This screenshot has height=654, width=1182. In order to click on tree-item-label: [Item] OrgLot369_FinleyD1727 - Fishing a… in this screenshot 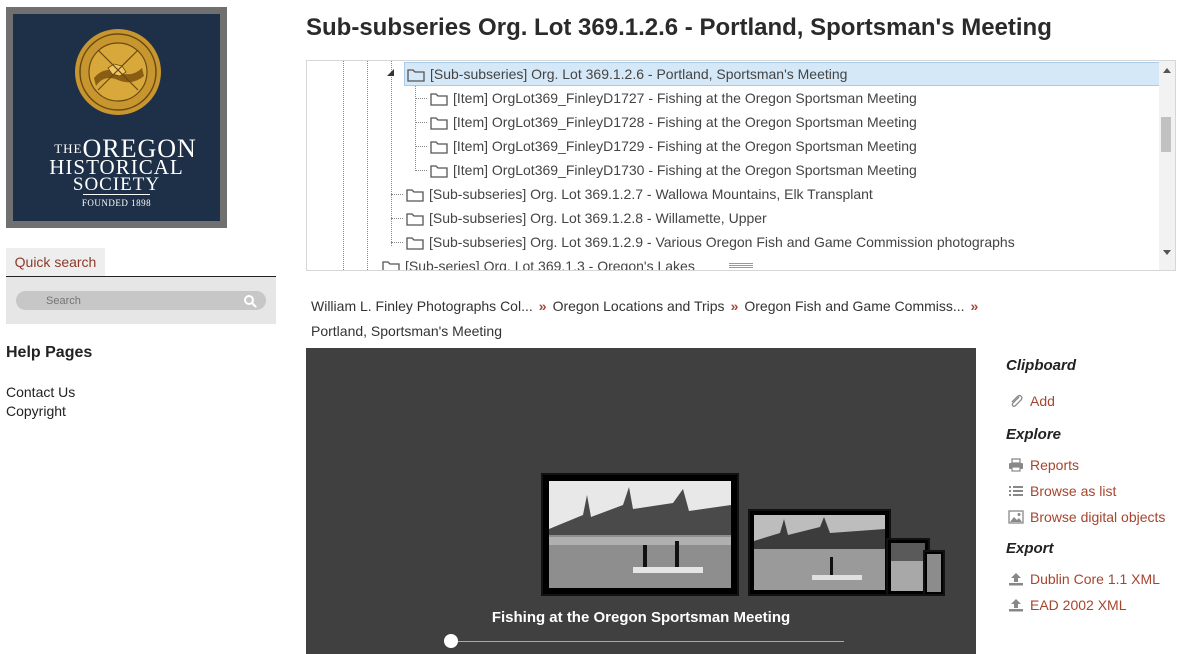, I will do `click(685, 98)`.